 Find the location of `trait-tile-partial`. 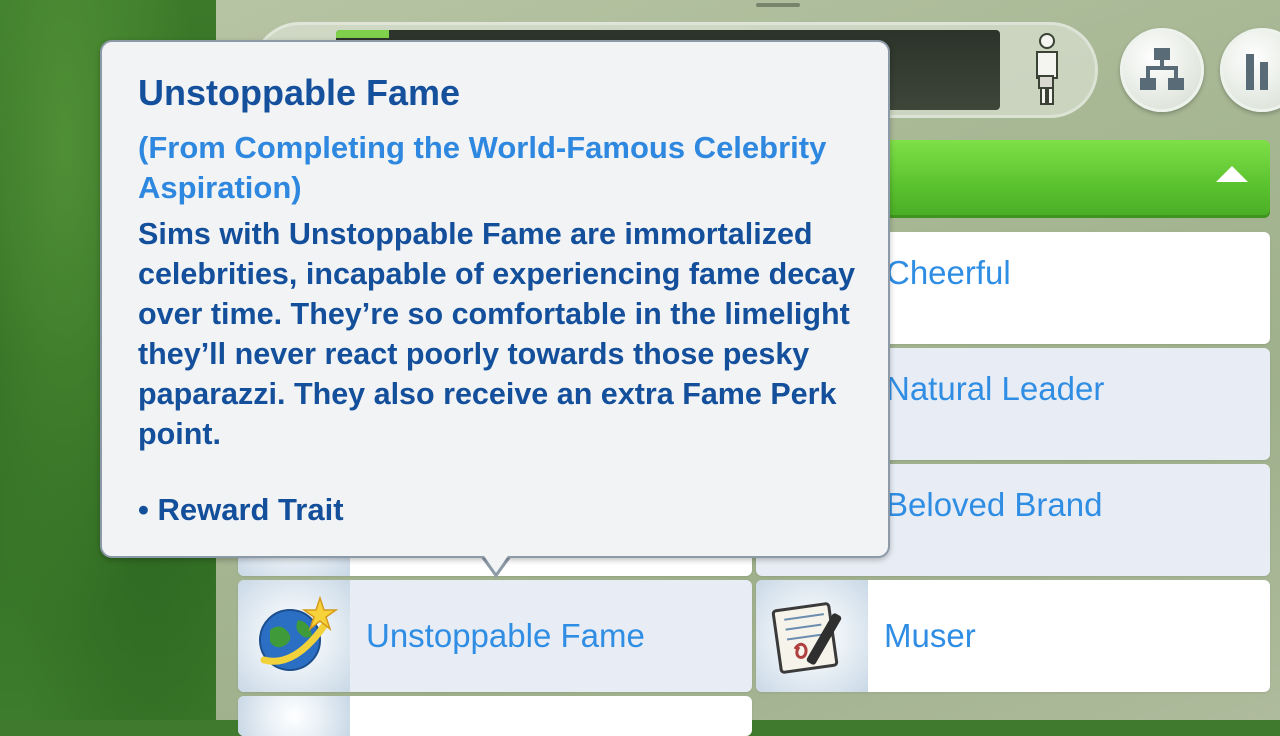

trait-tile-partial is located at coordinates (495, 716).